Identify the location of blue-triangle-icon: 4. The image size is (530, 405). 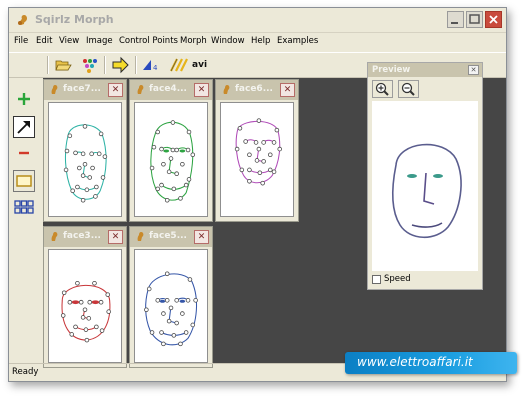
(150, 66).